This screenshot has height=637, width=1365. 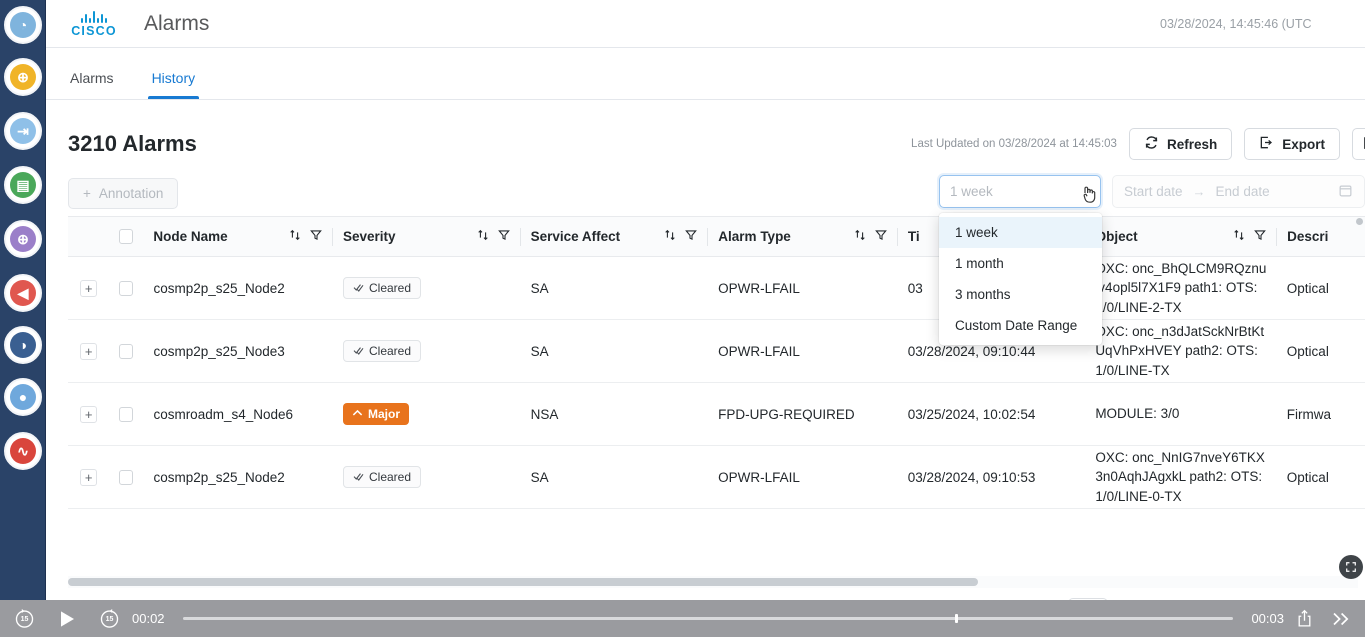 I want to click on refresh-label: Refresh, so click(x=1192, y=144).